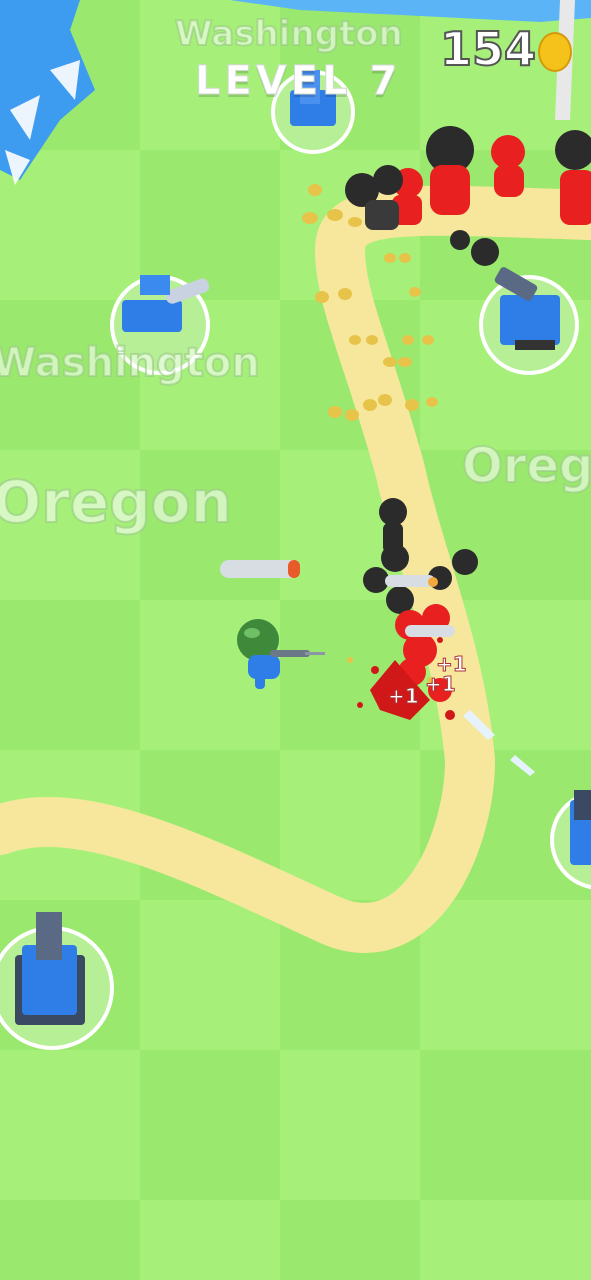  What do you see at coordinates (116, 502) in the screenshot?
I see `state-label-oregon-left: Oregon` at bounding box center [116, 502].